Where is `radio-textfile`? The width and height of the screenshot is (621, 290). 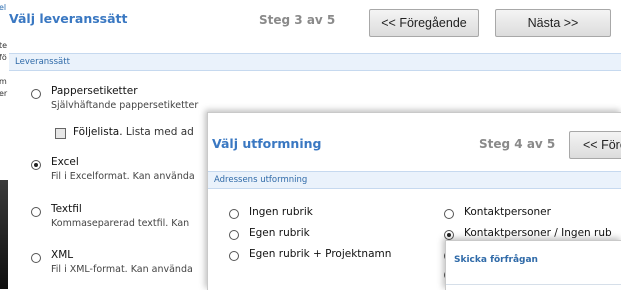 radio-textfile is located at coordinates (36, 212).